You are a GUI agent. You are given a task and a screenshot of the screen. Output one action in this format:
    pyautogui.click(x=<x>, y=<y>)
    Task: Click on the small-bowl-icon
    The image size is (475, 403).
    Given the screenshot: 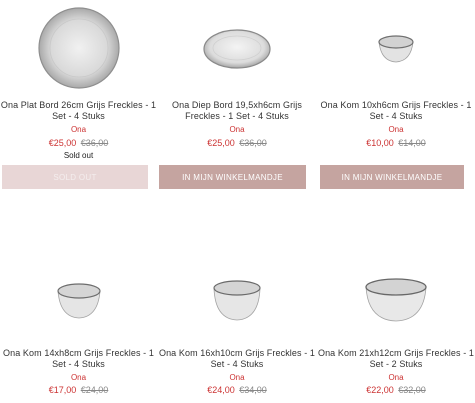 What is the action you would take?
    pyautogui.click(x=396, y=48)
    